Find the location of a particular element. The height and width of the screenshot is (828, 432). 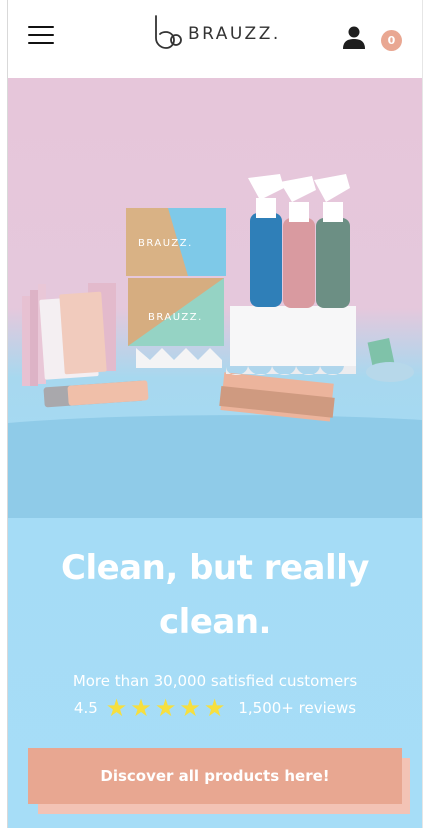

menu-button is located at coordinates (41, 36).